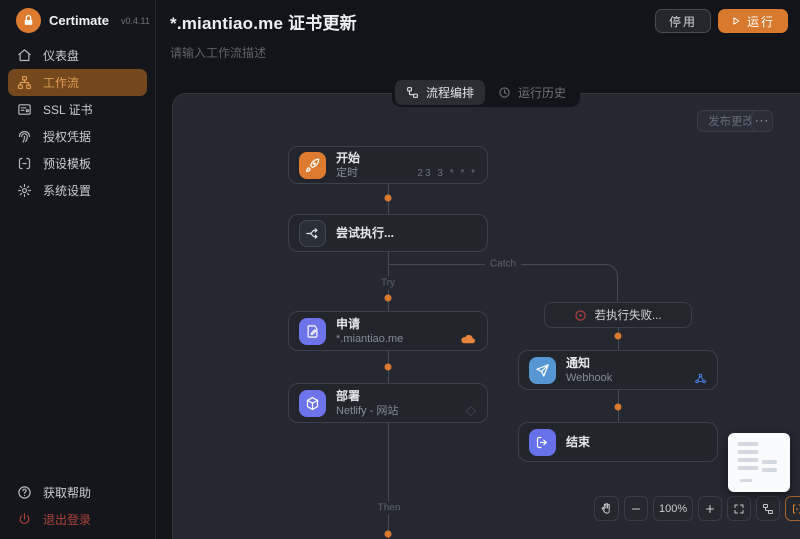 The width and height of the screenshot is (800, 539). I want to click on rocket-icon, so click(312, 165).